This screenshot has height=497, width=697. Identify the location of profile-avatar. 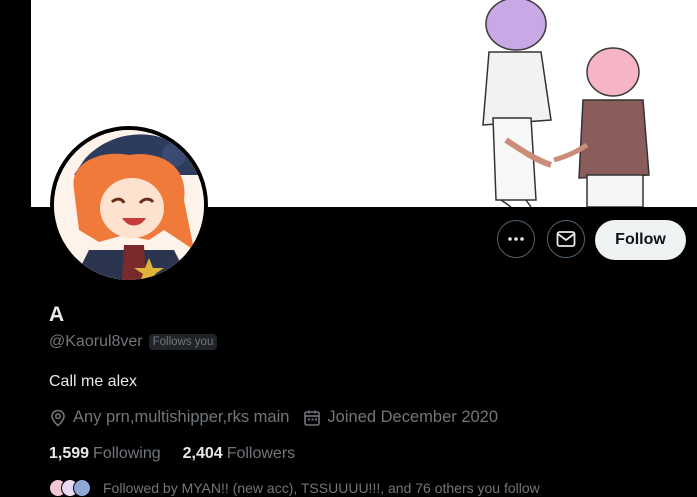
(129, 205).